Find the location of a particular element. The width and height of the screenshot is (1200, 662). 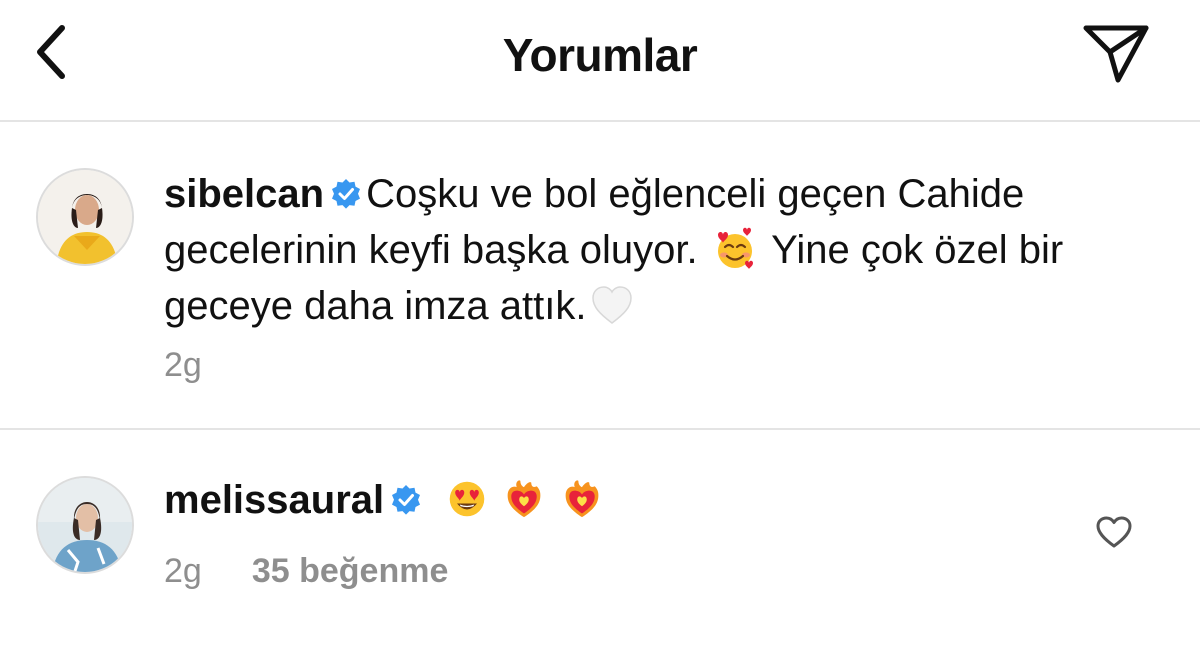

caption-meta: 2g is located at coordinates (183, 365).